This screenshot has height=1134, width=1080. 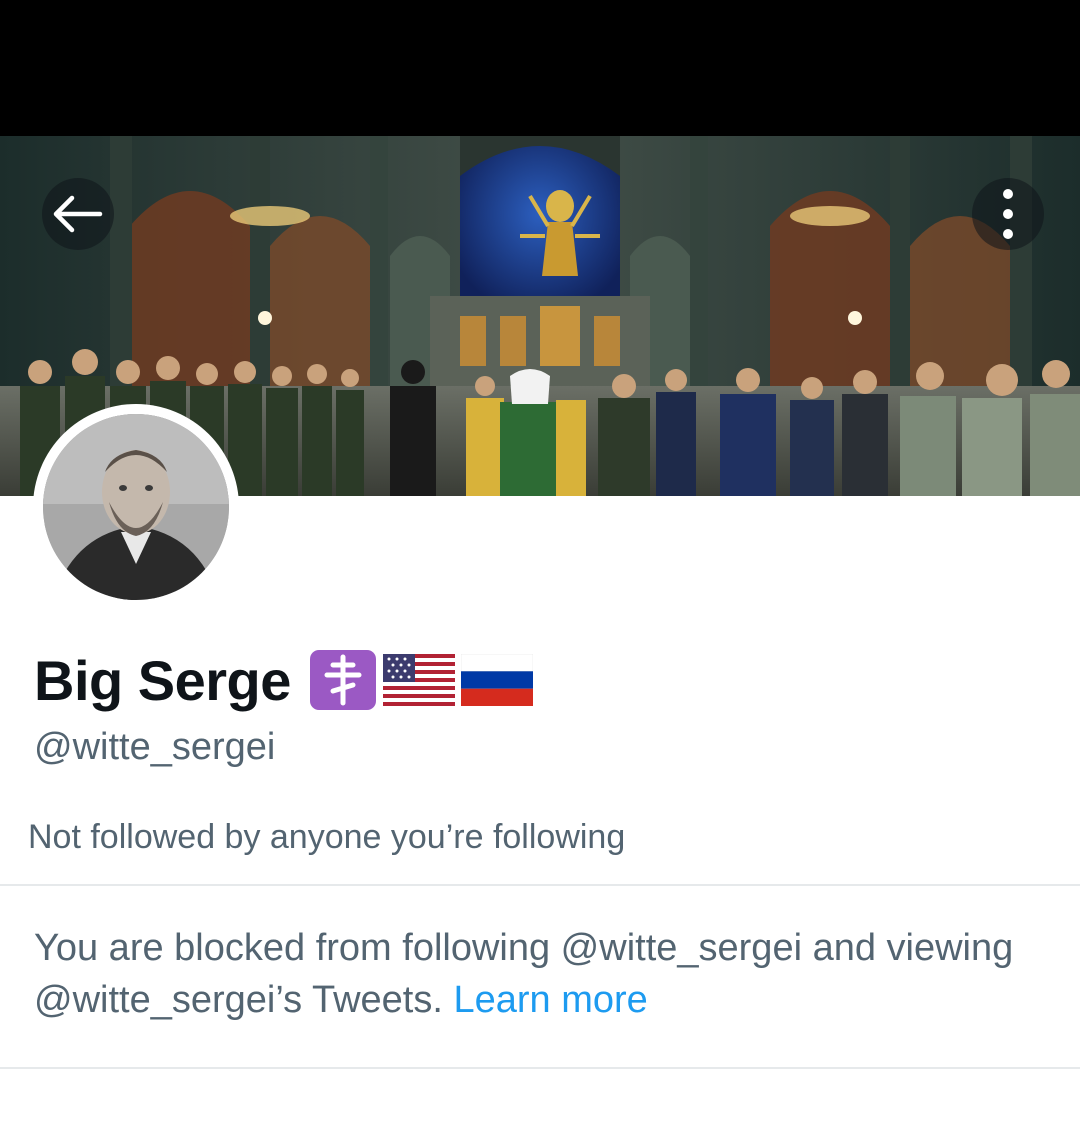 I want to click on name-badges, so click(x=421, y=680).